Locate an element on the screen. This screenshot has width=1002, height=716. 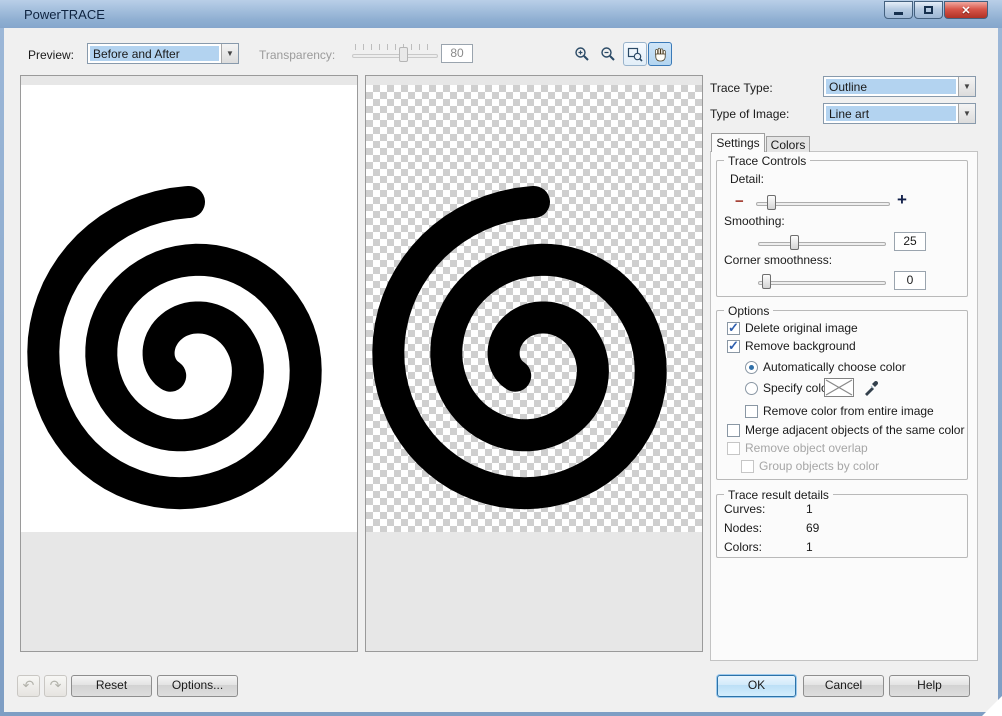
detail-label: Detail: is located at coordinates (747, 179).